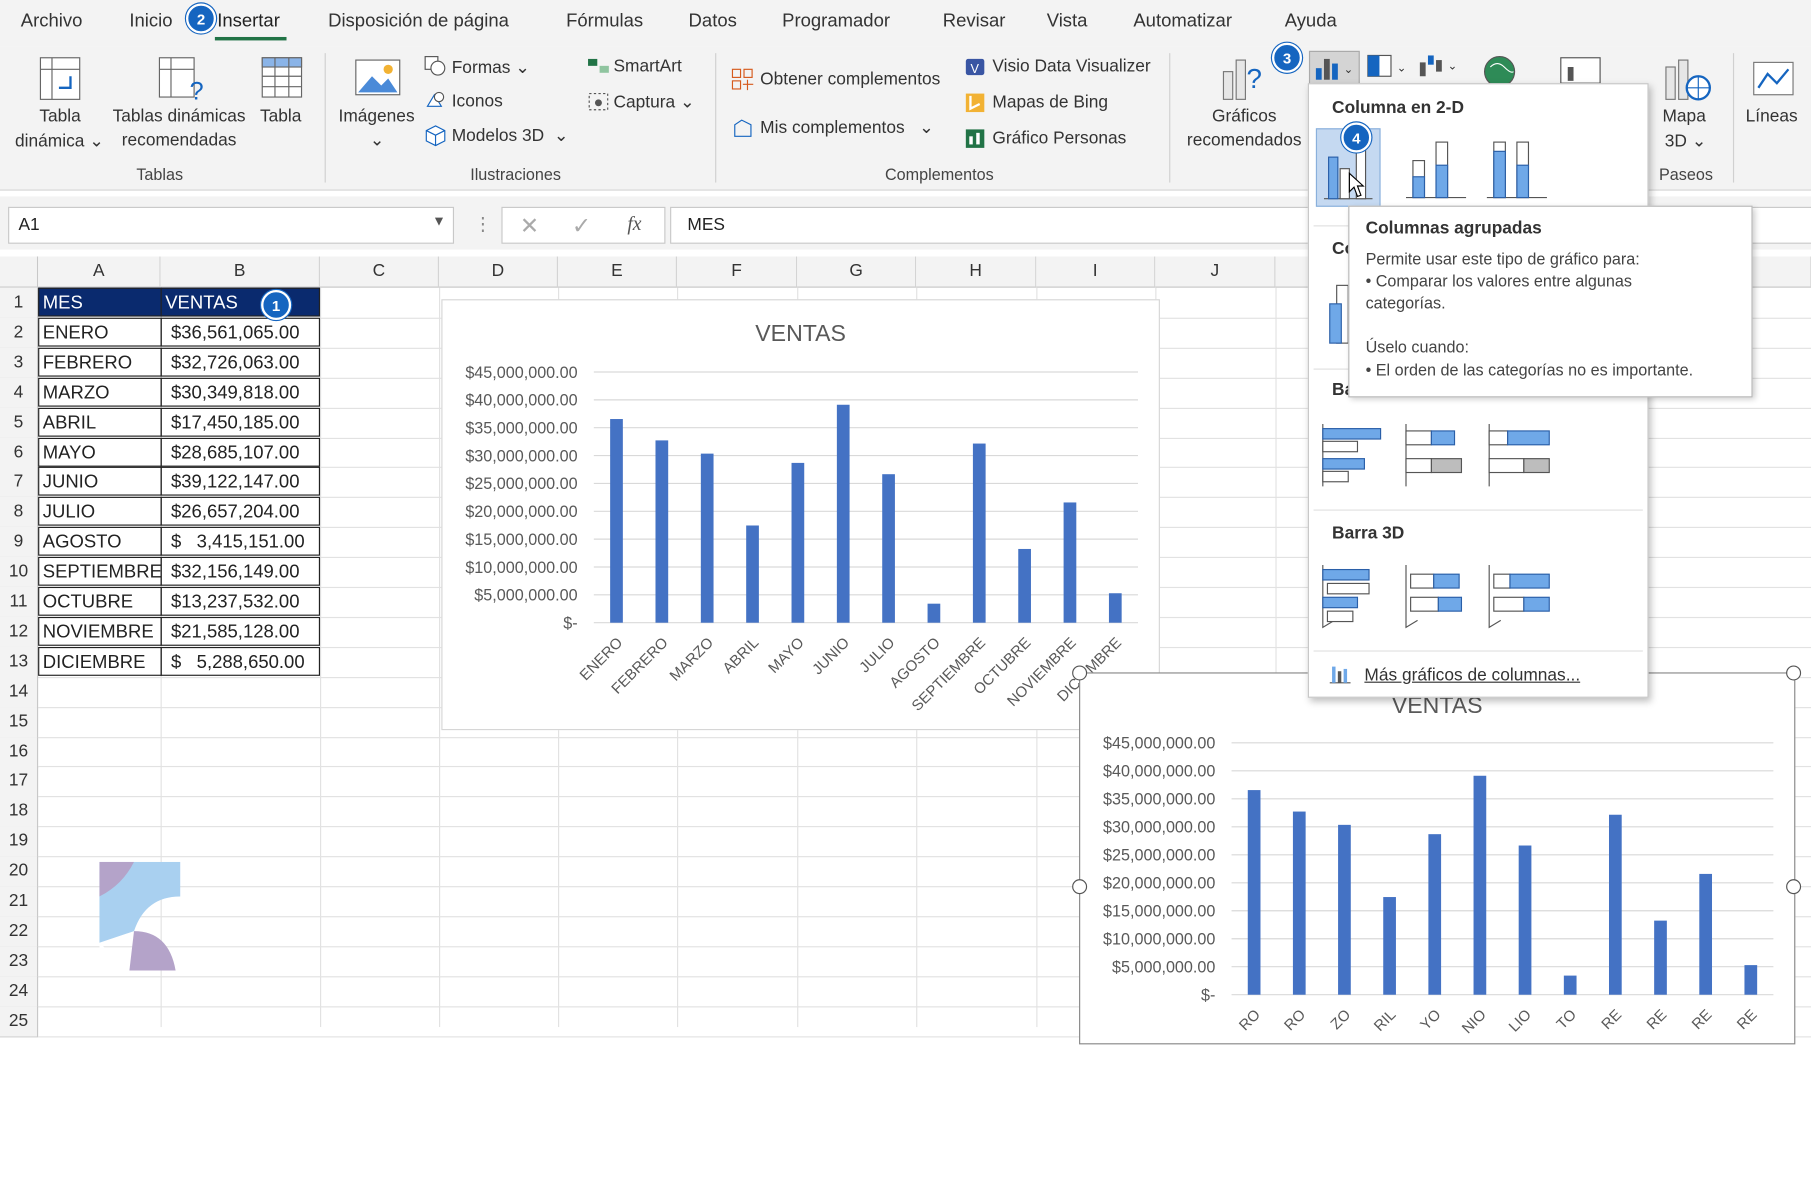  Describe the element at coordinates (181, 78) in the screenshot. I see `recommended-pivot-icon: ?` at that location.